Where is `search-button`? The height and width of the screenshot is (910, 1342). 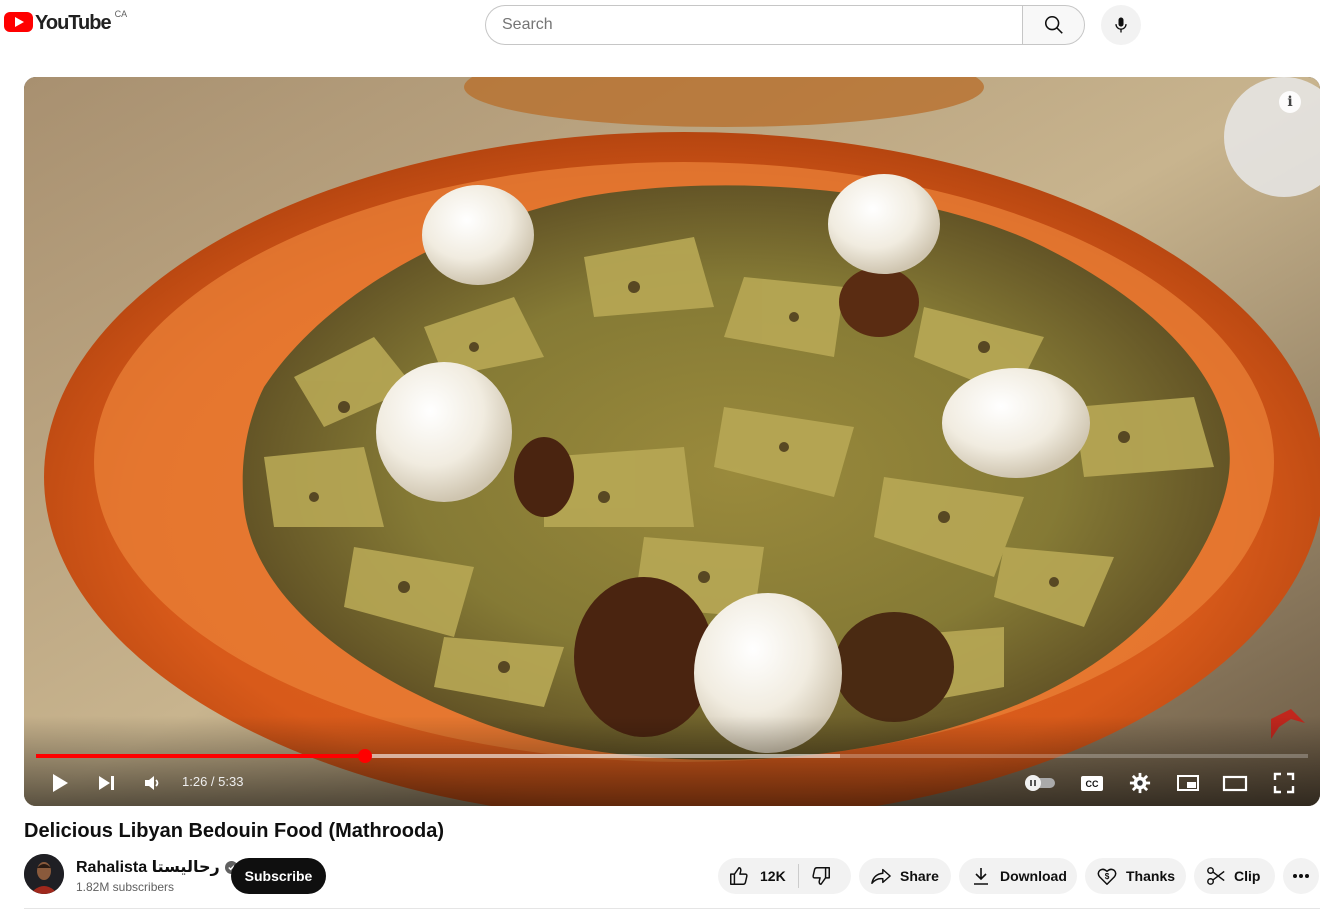 search-button is located at coordinates (1053, 25).